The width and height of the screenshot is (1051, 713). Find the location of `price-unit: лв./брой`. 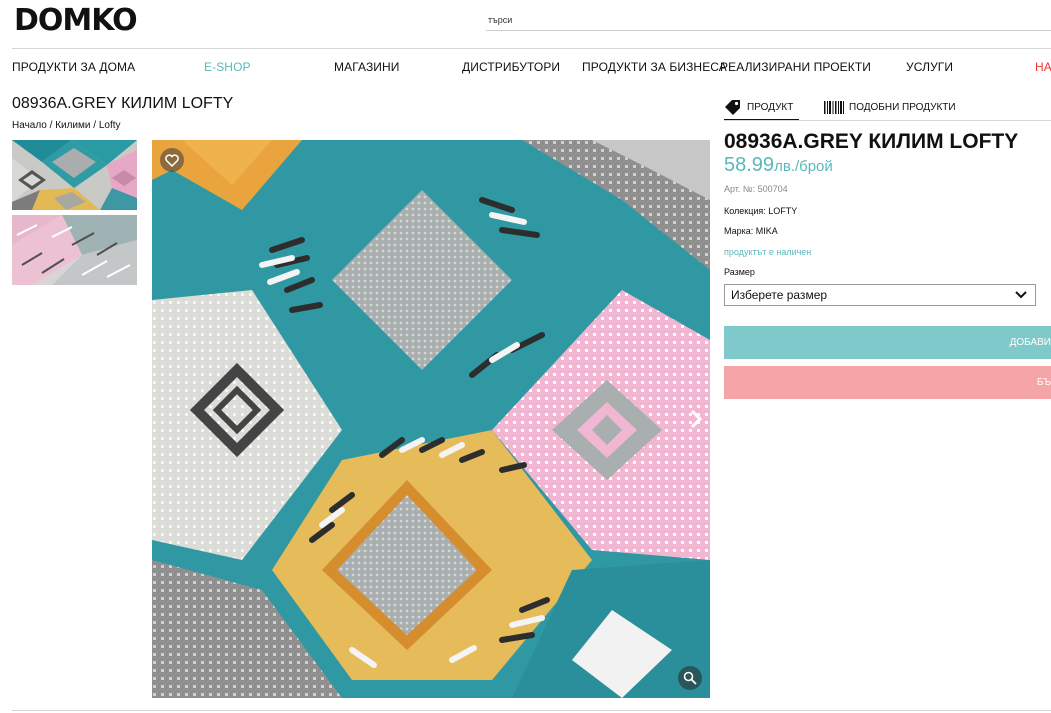

price-unit: лв./брой is located at coordinates (803, 166).